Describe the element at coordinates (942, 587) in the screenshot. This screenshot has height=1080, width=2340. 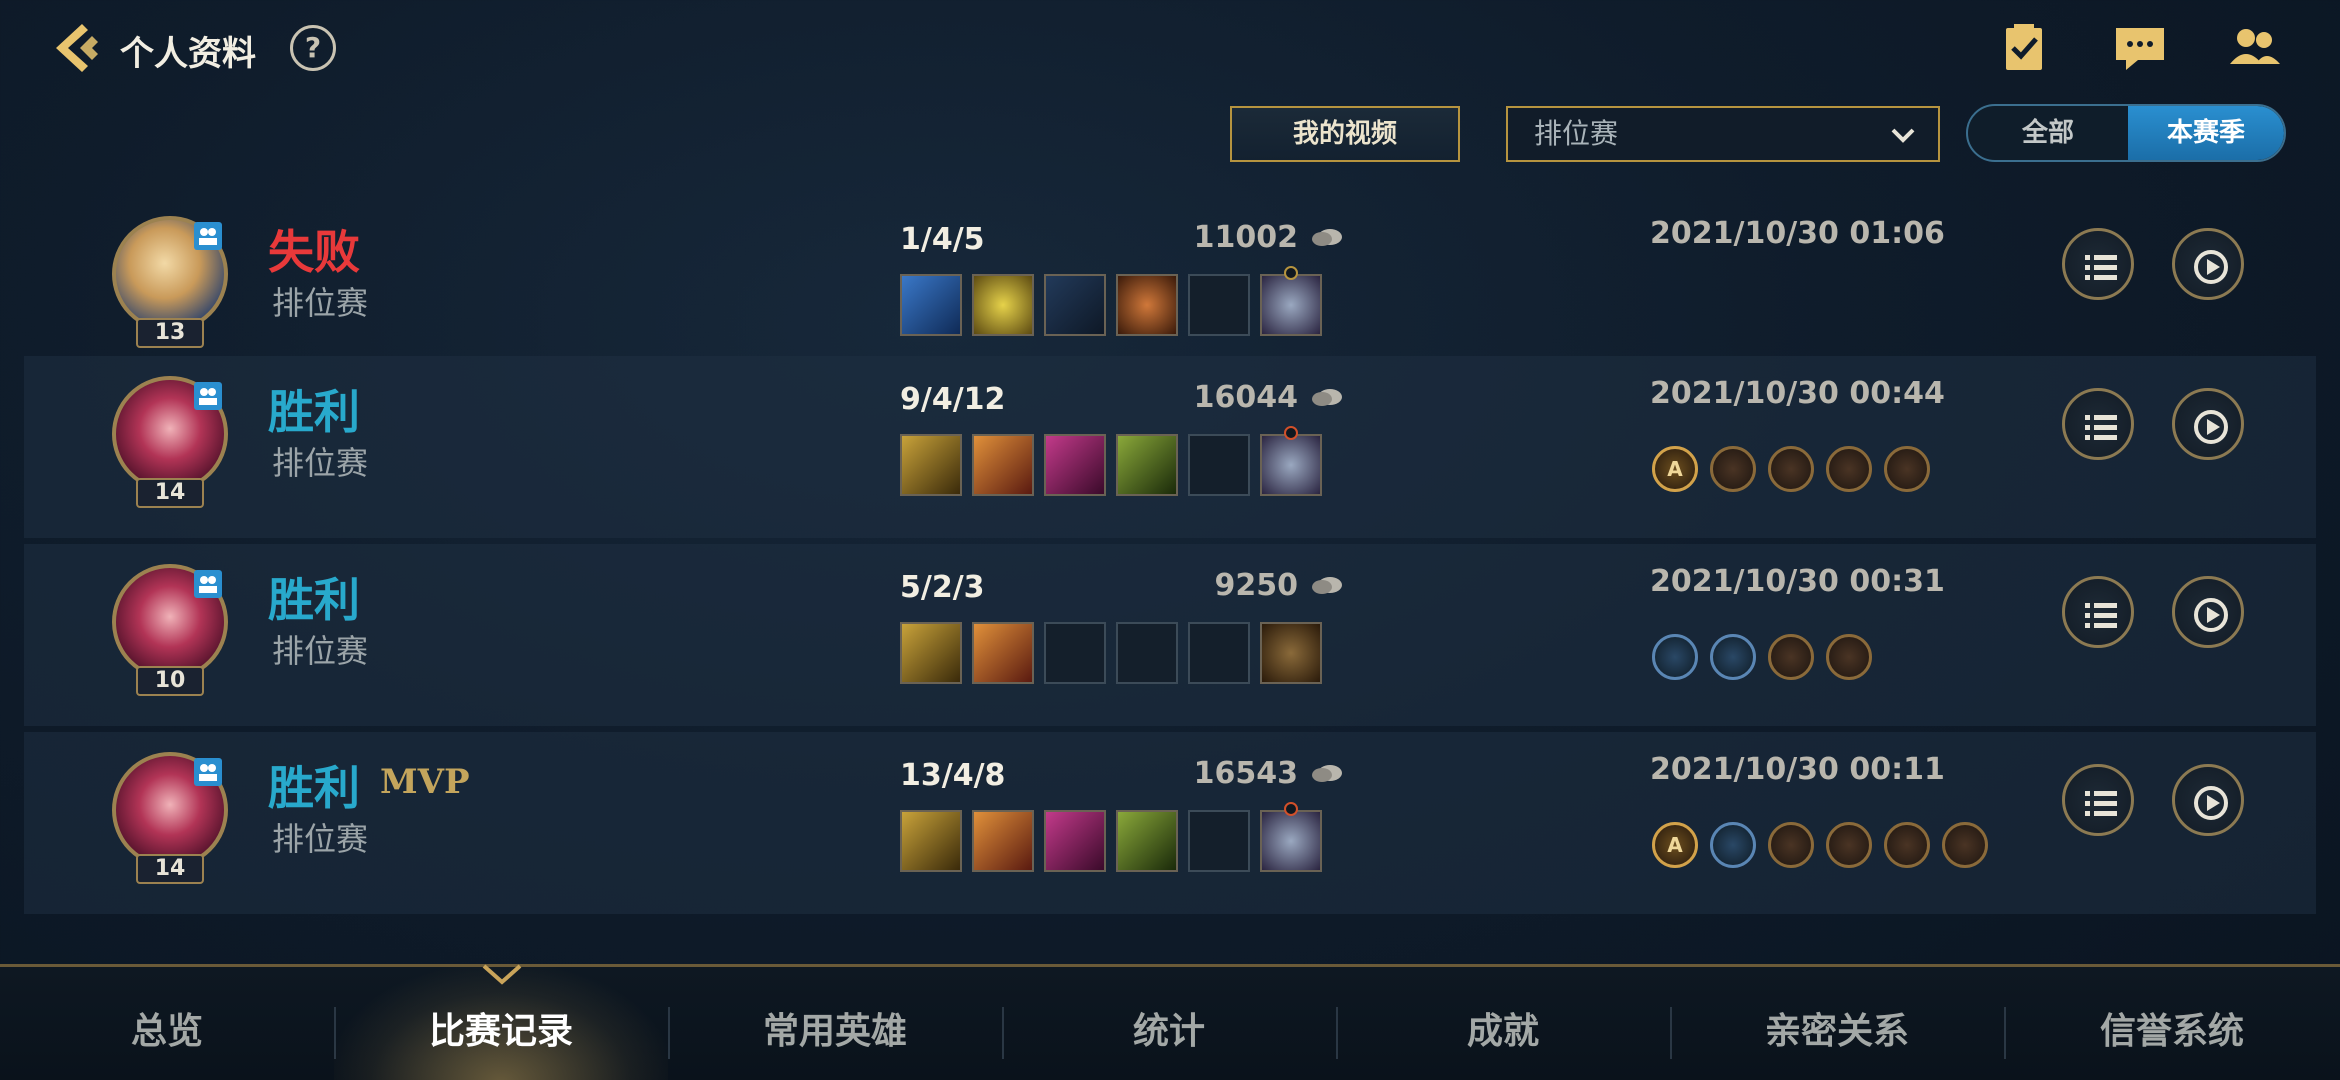
I see `kda: 5/2/3` at that location.